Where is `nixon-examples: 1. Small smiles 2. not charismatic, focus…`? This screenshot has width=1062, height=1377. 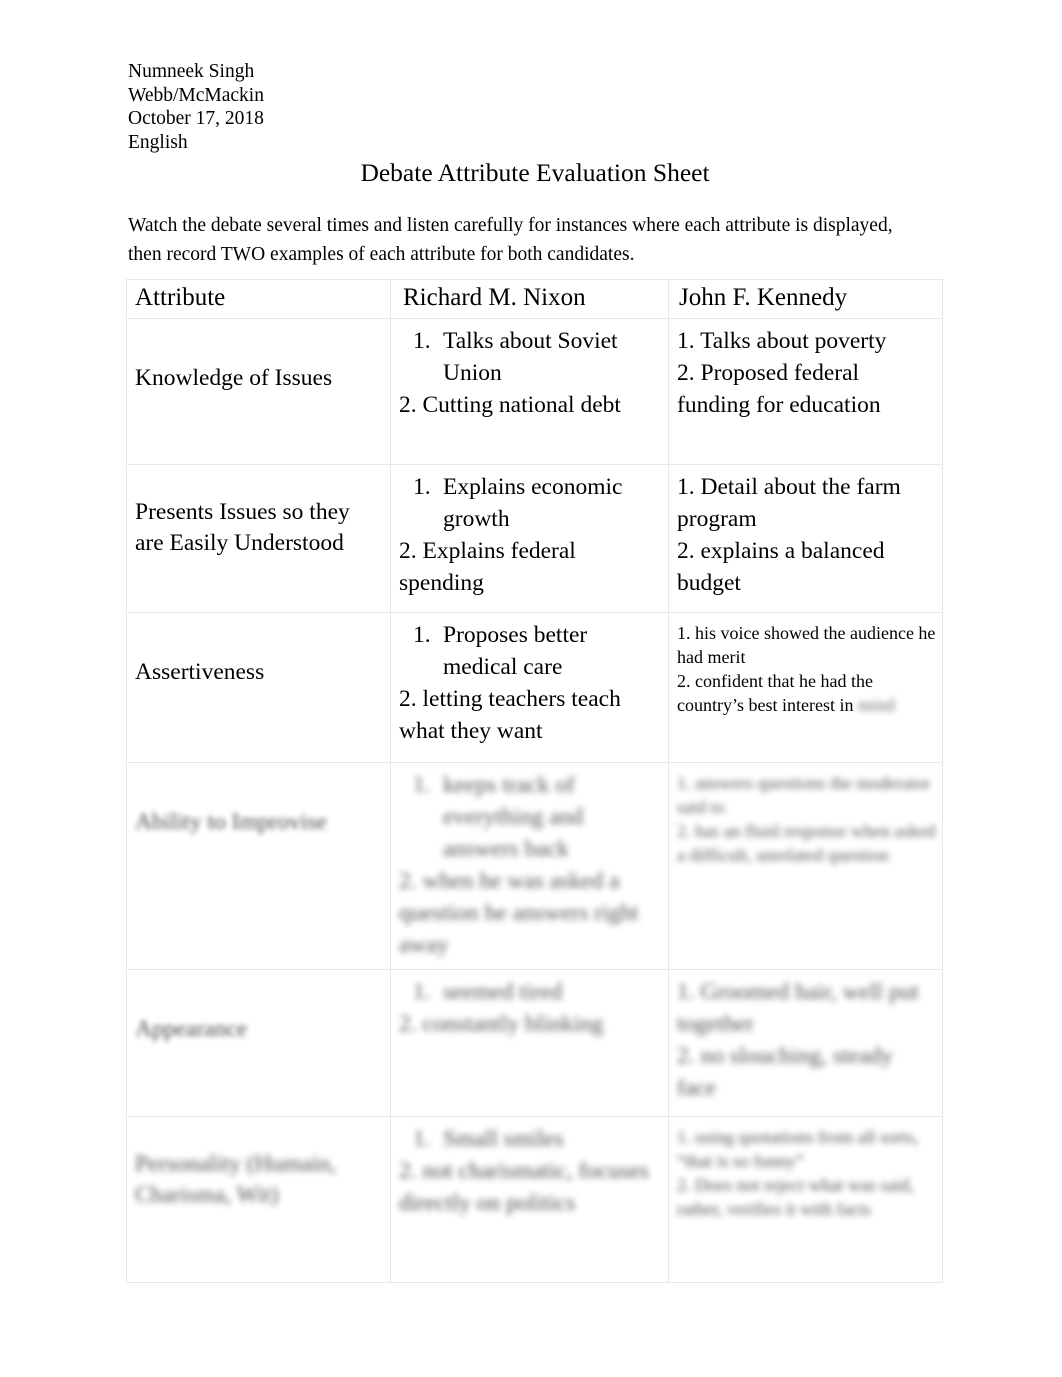 nixon-examples: 1. Small smiles 2. not charismatic, focus… is located at coordinates (529, 1172).